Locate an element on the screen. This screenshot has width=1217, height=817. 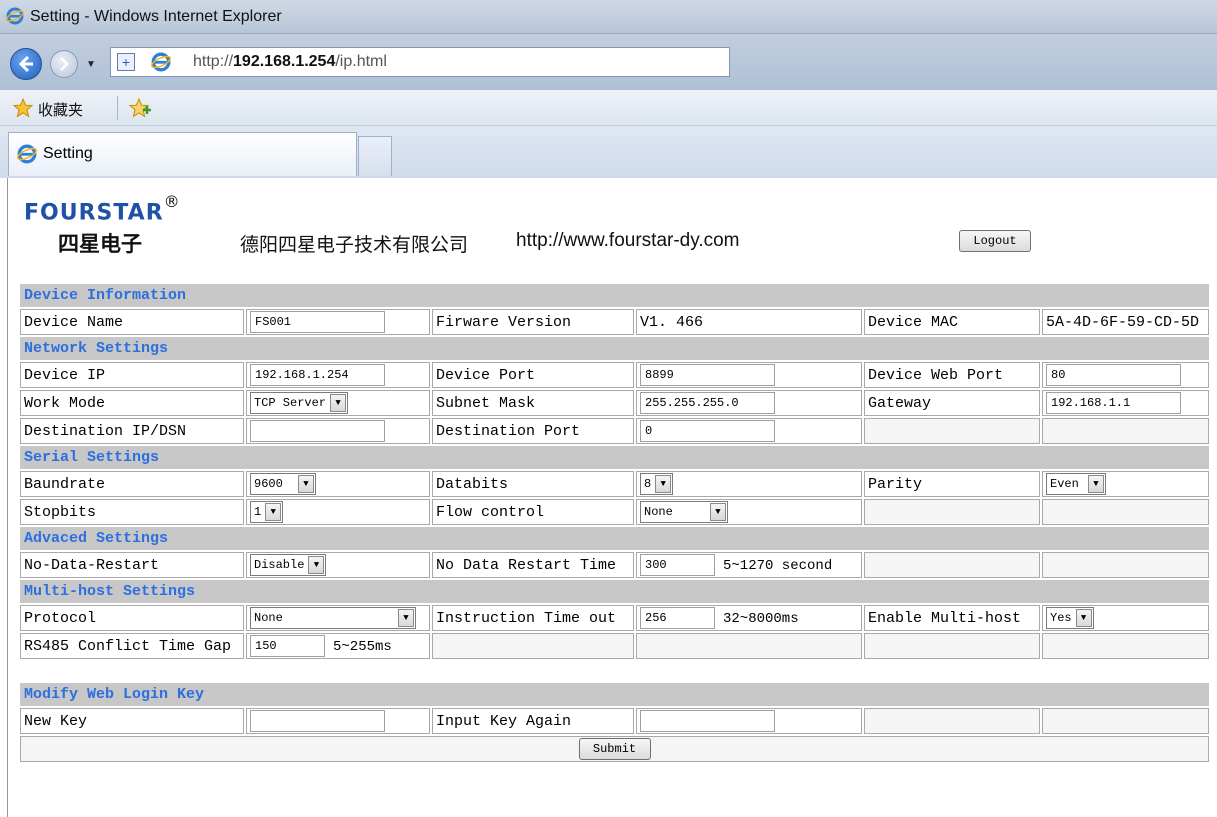
table-row: Destination IP/DSN Destination Port is located at coordinates (614, 431).